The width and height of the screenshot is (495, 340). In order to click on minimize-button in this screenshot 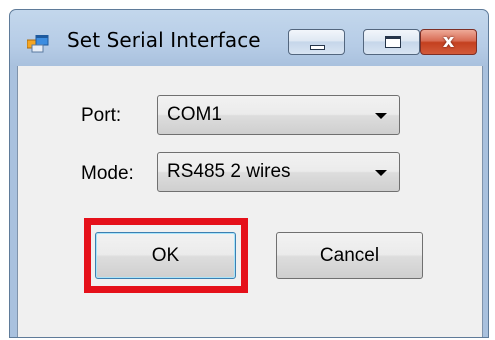, I will do `click(316, 42)`.